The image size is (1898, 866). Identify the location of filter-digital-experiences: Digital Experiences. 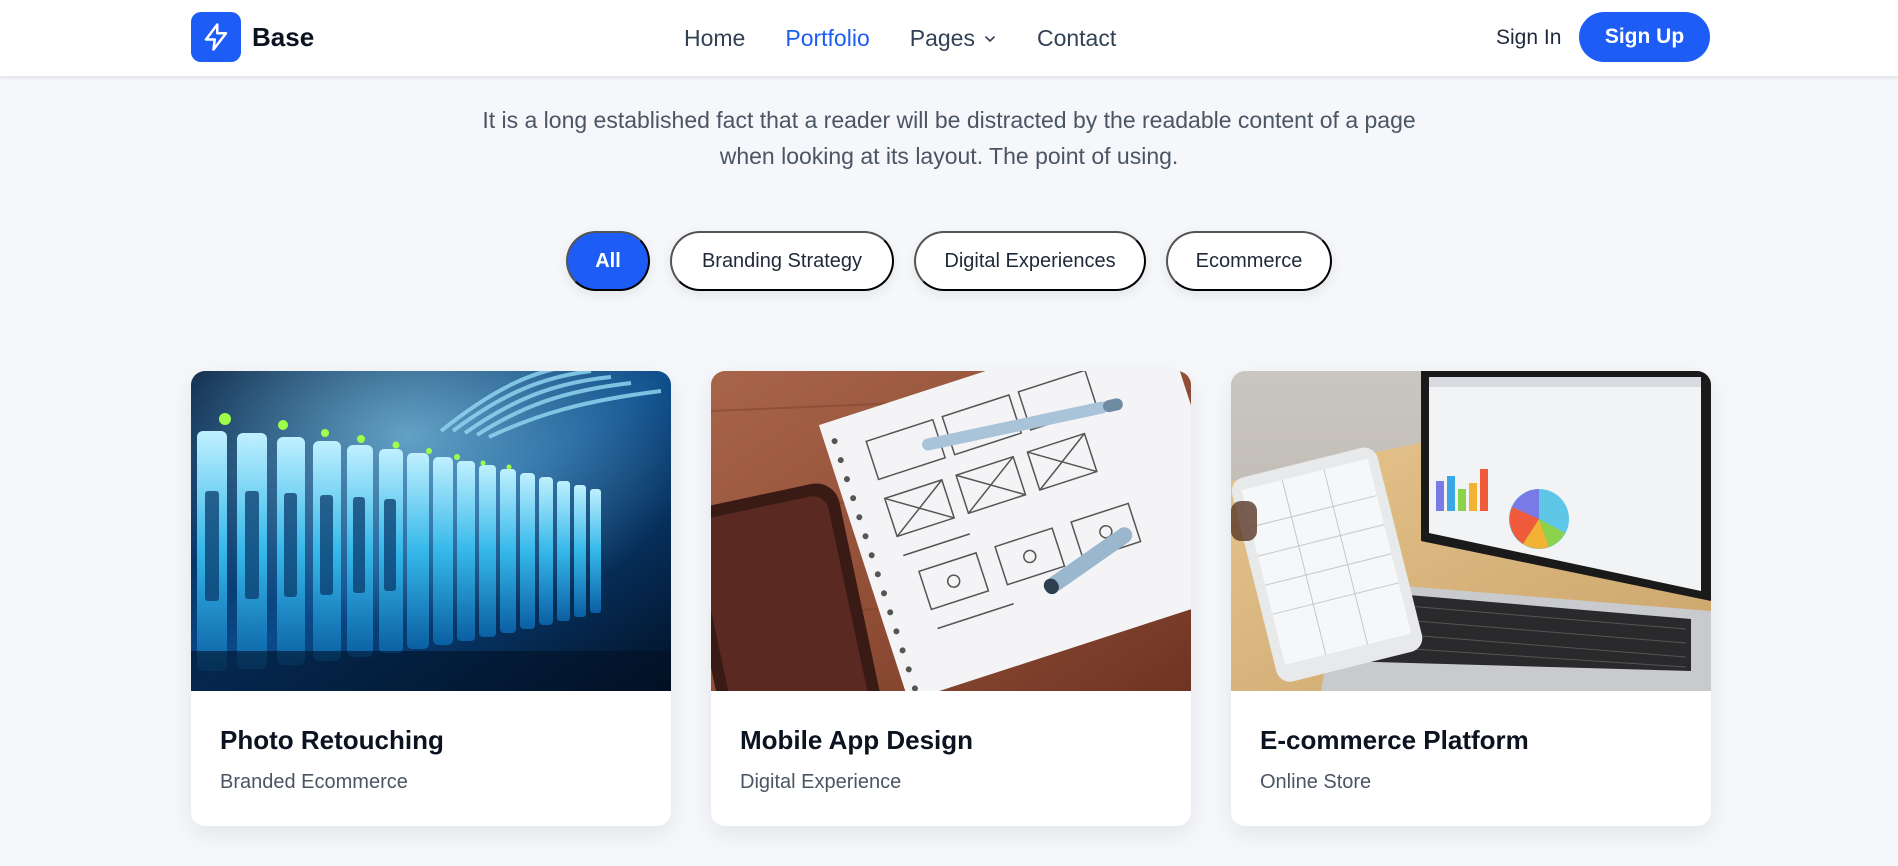
(1030, 261).